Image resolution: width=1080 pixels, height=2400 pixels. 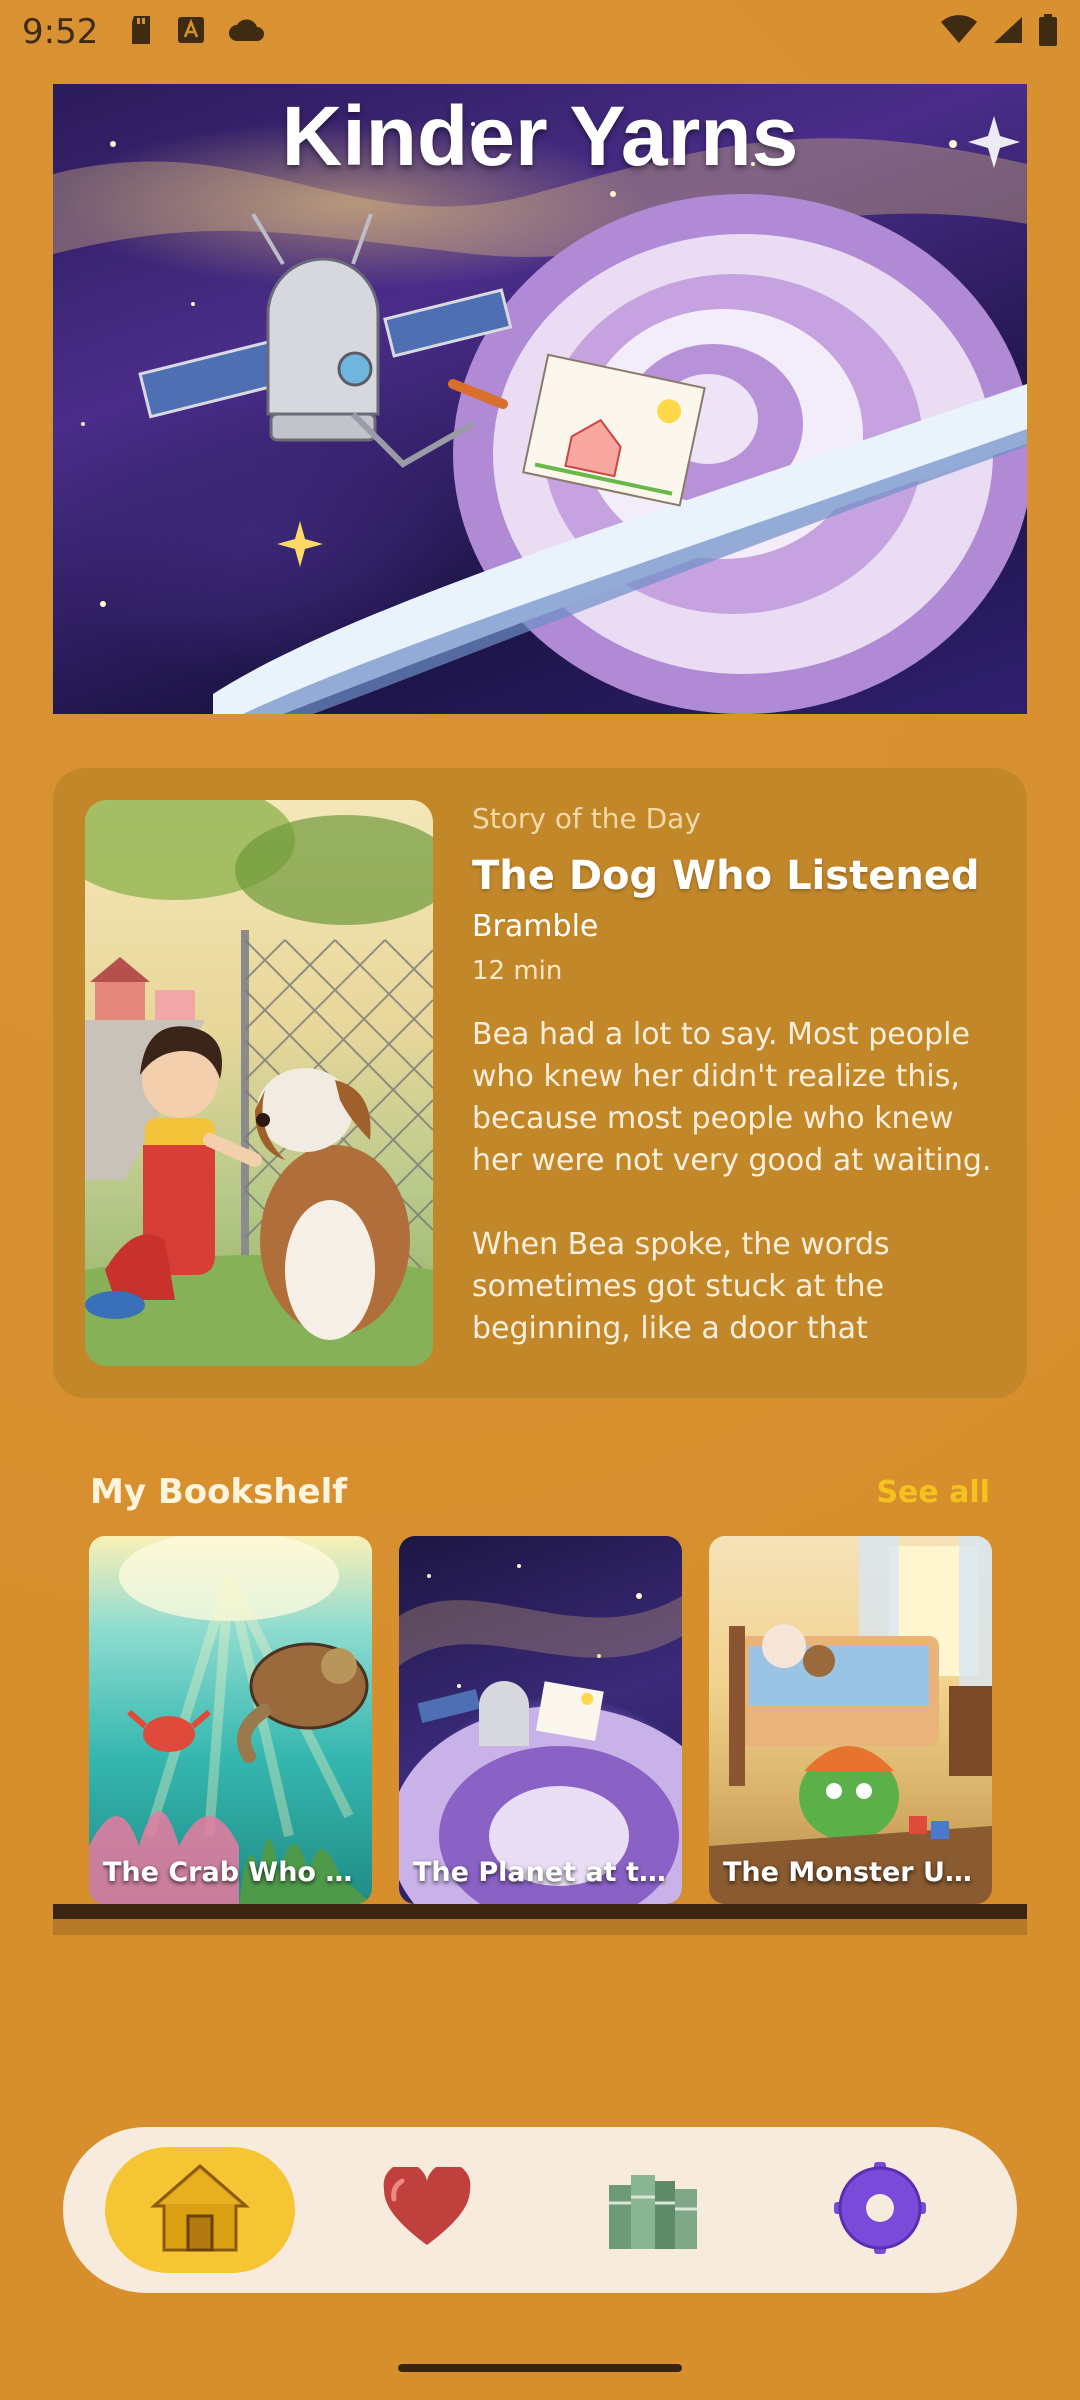 I want to click on status-bar: 9:52, so click(x=540, y=32).